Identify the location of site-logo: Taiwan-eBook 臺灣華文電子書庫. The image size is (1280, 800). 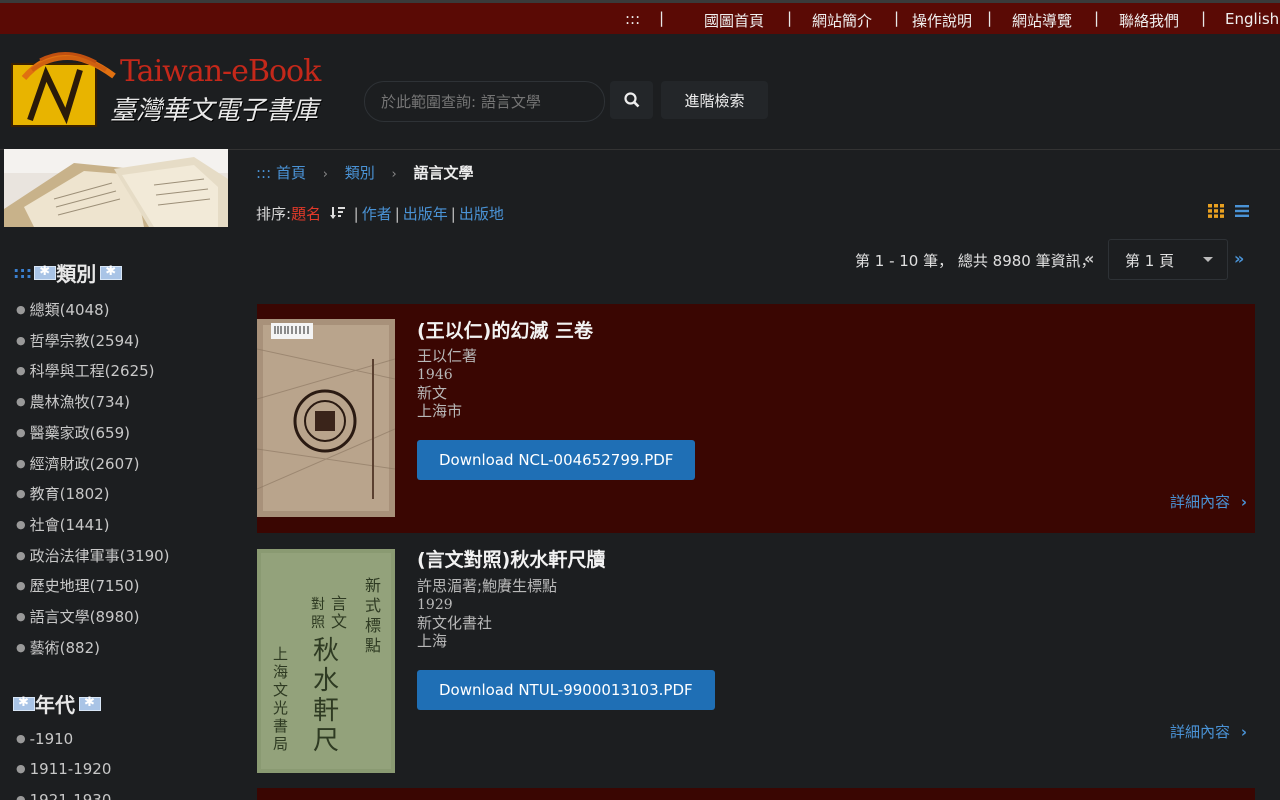
(170, 85).